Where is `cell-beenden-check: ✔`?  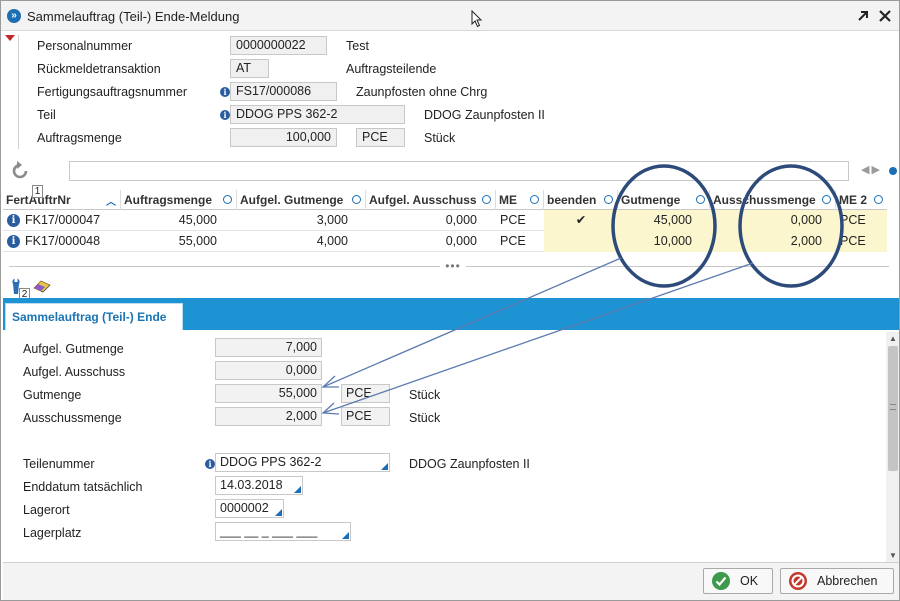 cell-beenden-check: ✔ is located at coordinates (581, 220).